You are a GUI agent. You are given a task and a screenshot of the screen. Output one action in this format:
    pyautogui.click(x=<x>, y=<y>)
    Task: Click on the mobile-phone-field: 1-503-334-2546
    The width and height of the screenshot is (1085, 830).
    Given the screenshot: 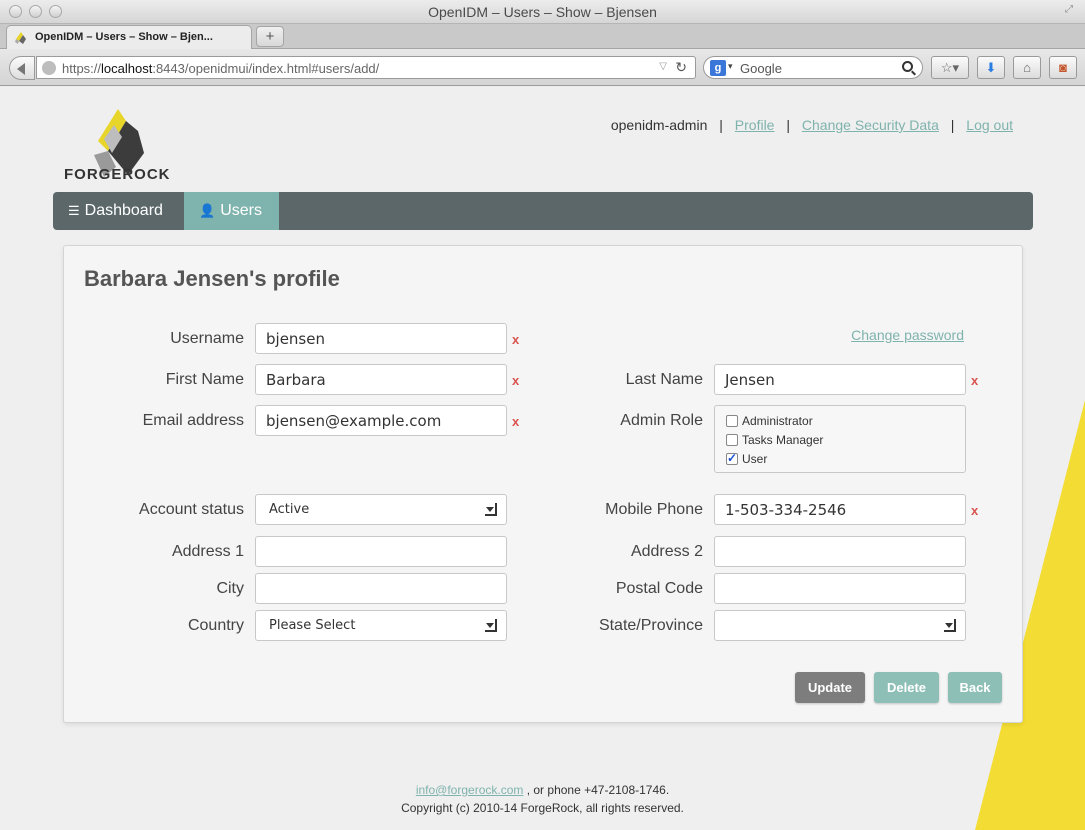 What is the action you would take?
    pyautogui.click(x=840, y=509)
    